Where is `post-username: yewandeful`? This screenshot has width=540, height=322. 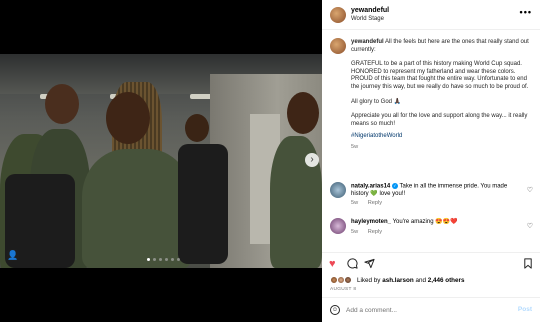
post-username: yewandeful is located at coordinates (370, 10).